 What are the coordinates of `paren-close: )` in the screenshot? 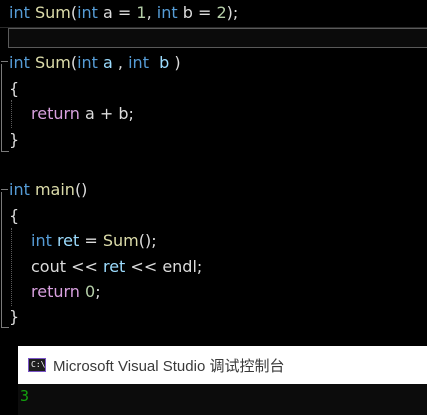 It's located at (175, 62).